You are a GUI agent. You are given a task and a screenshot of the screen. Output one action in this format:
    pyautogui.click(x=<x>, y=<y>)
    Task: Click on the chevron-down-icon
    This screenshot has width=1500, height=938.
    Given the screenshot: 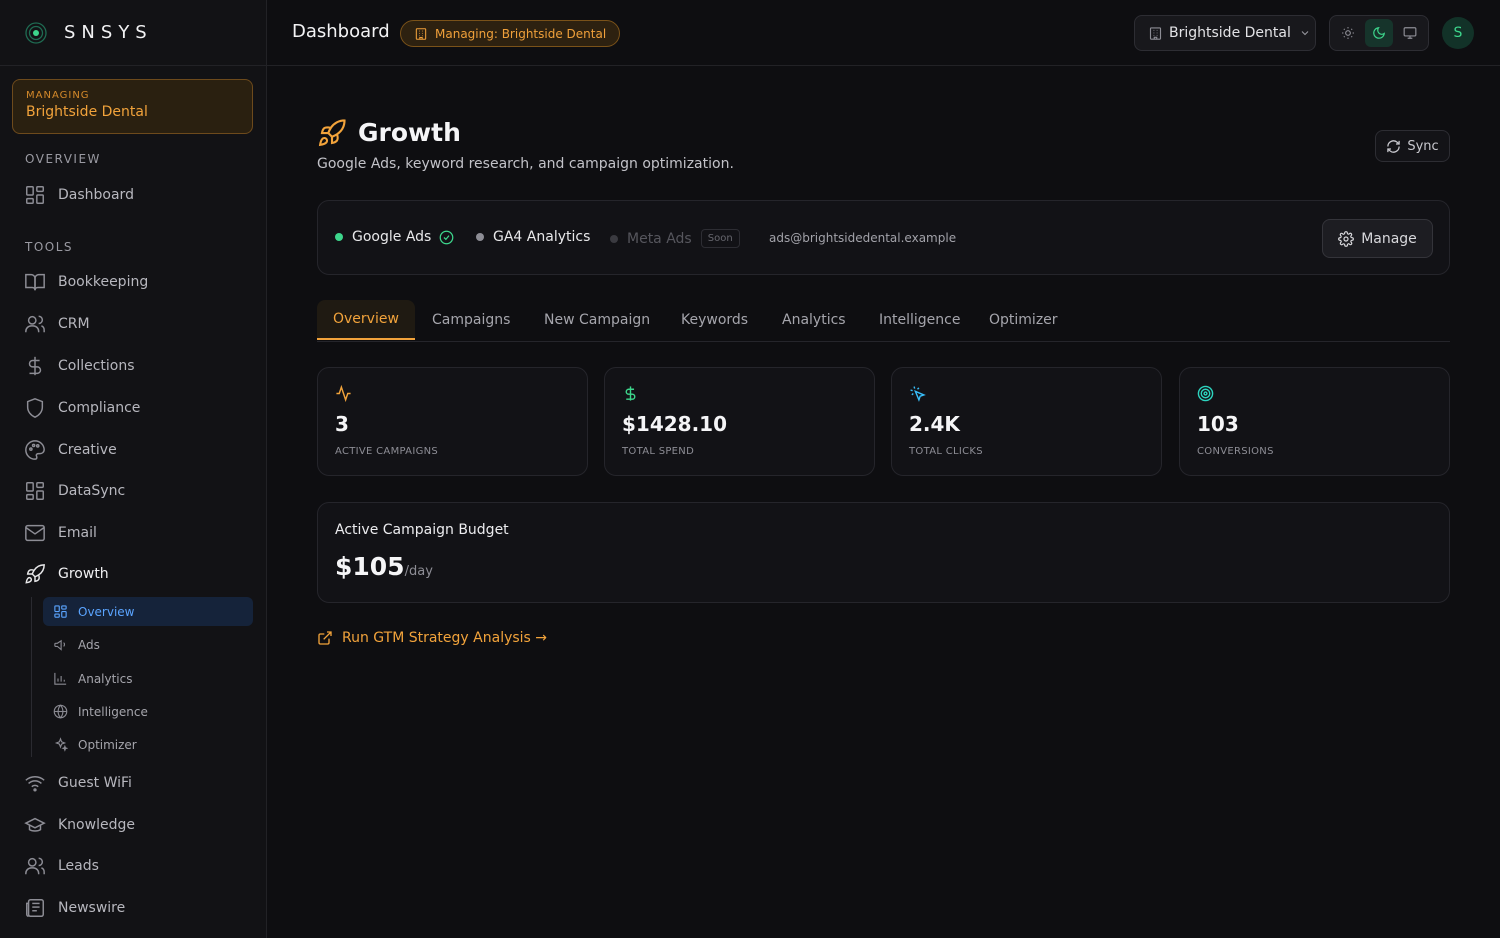 What is the action you would take?
    pyautogui.click(x=1305, y=33)
    